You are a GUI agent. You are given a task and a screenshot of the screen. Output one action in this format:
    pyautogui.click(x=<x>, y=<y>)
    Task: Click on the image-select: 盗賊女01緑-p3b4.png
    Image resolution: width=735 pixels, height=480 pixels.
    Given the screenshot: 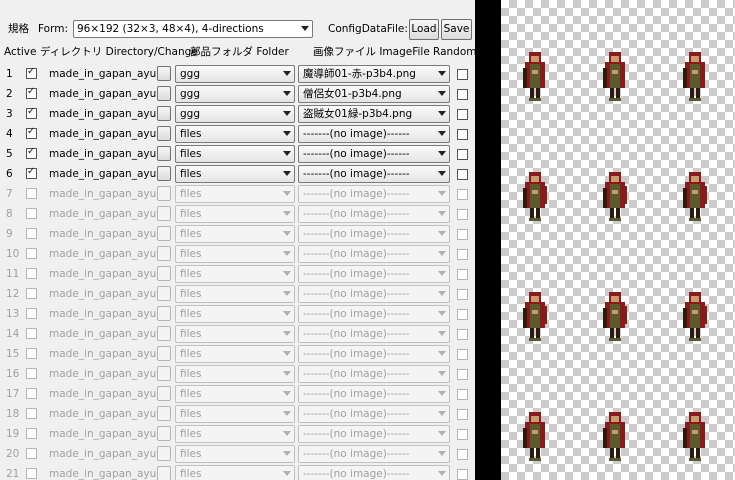 What is the action you would take?
    pyautogui.click(x=374, y=114)
    